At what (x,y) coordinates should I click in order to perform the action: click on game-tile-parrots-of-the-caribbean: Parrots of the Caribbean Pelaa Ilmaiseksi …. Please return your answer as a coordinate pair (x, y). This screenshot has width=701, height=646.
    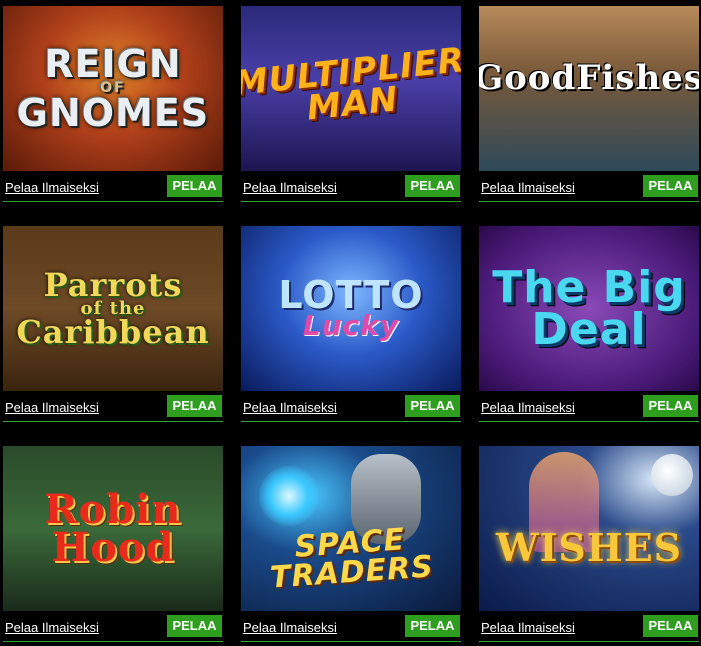
    Looking at the image, I should click on (113, 324).